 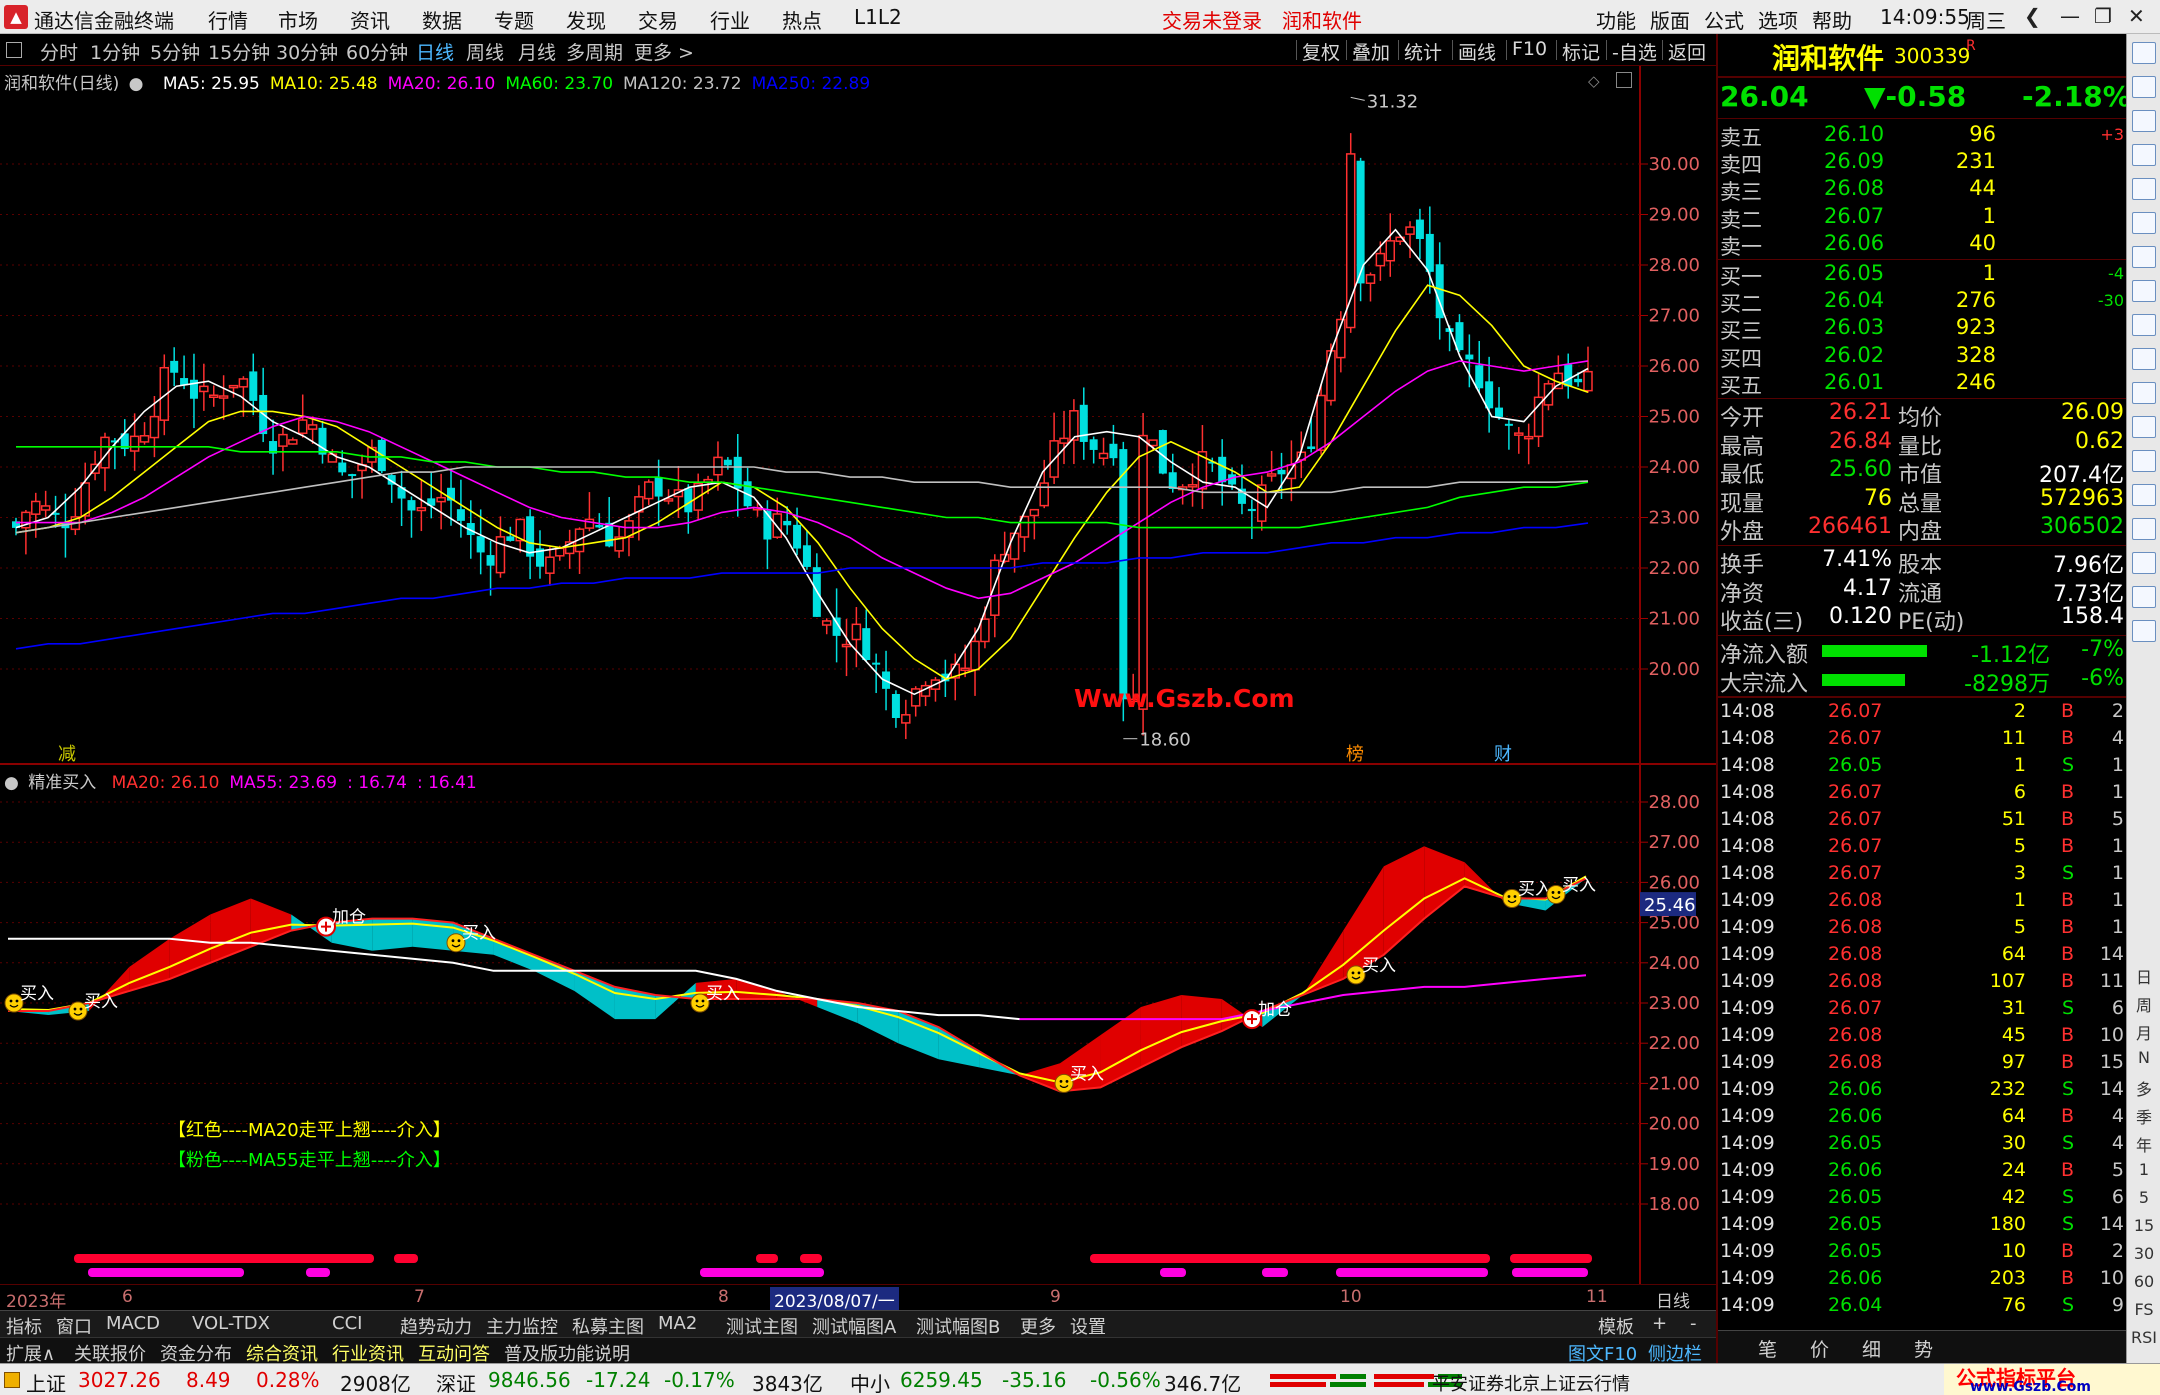 What do you see at coordinates (1616, 19) in the screenshot?
I see `menu-right-0: 功能` at bounding box center [1616, 19].